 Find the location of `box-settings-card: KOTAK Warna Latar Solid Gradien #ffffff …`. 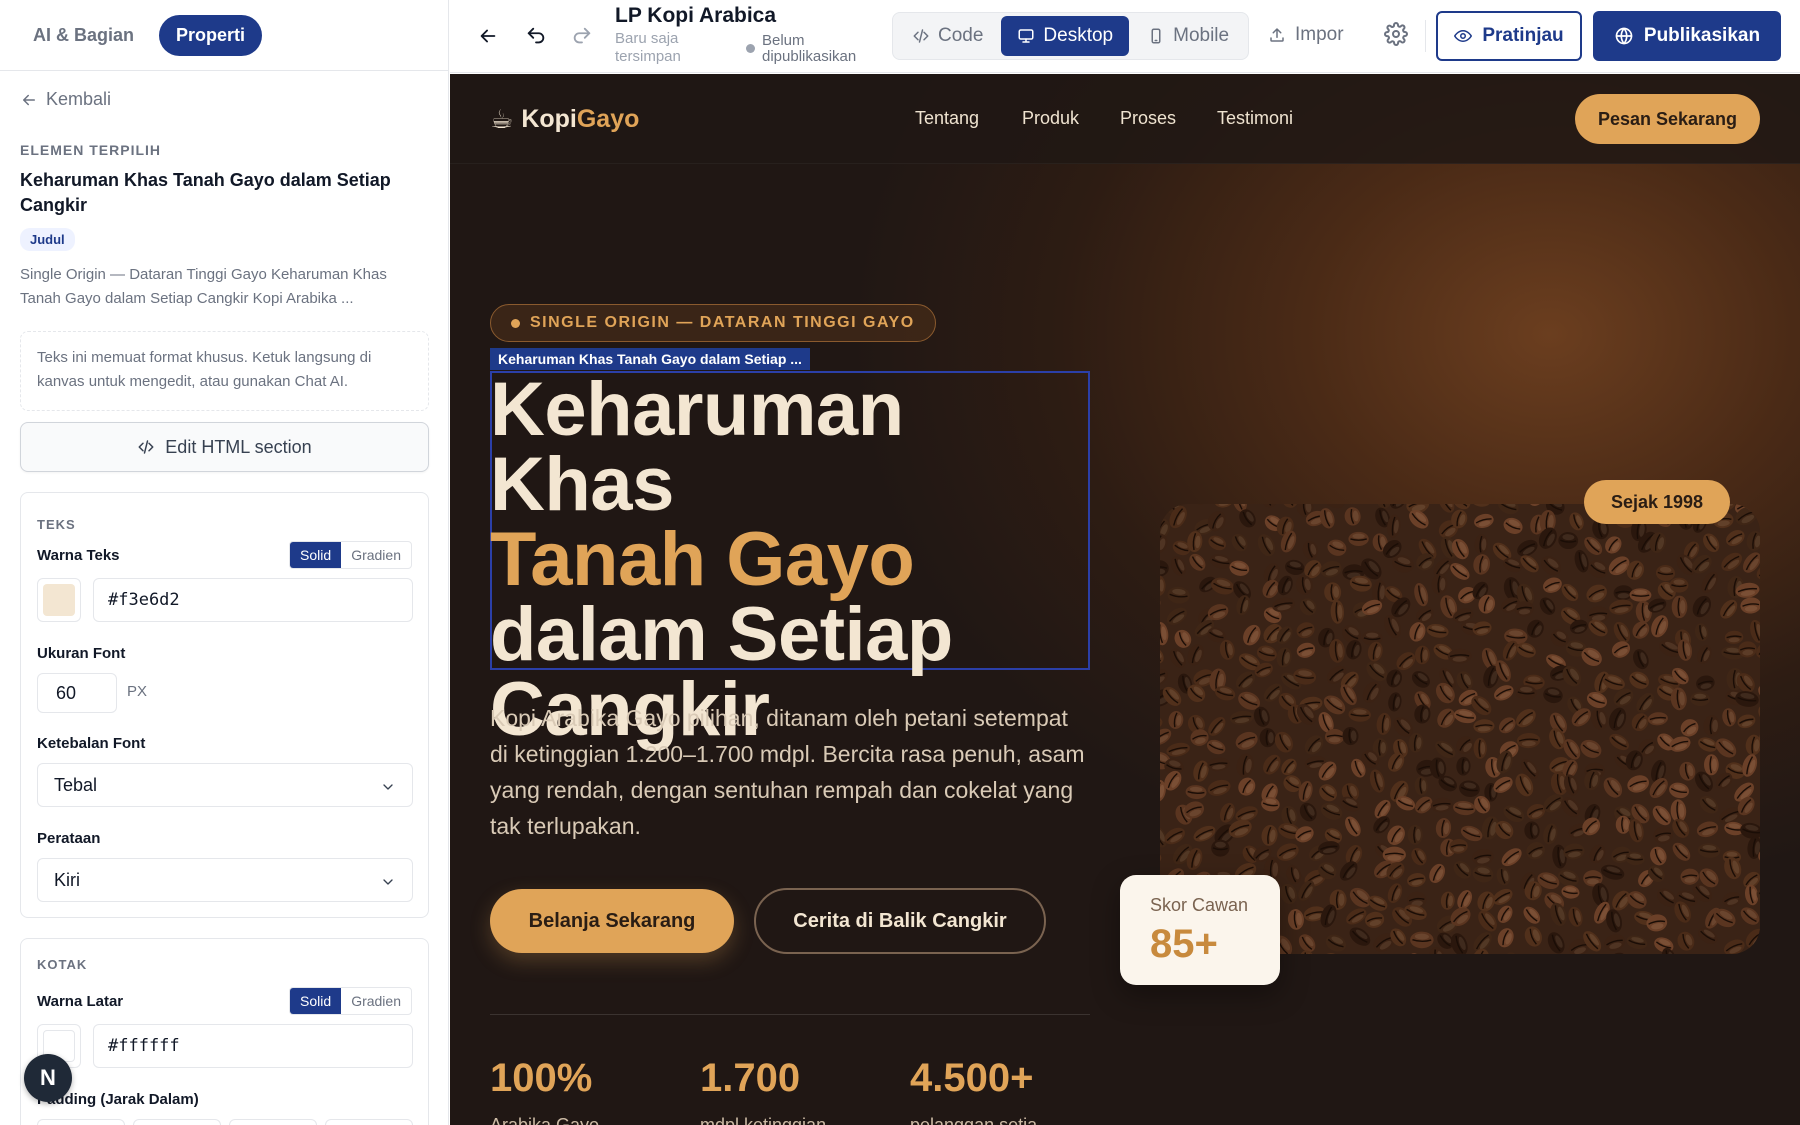

box-settings-card: KOTAK Warna Latar Solid Gradien #ffffff … is located at coordinates (224, 1031).